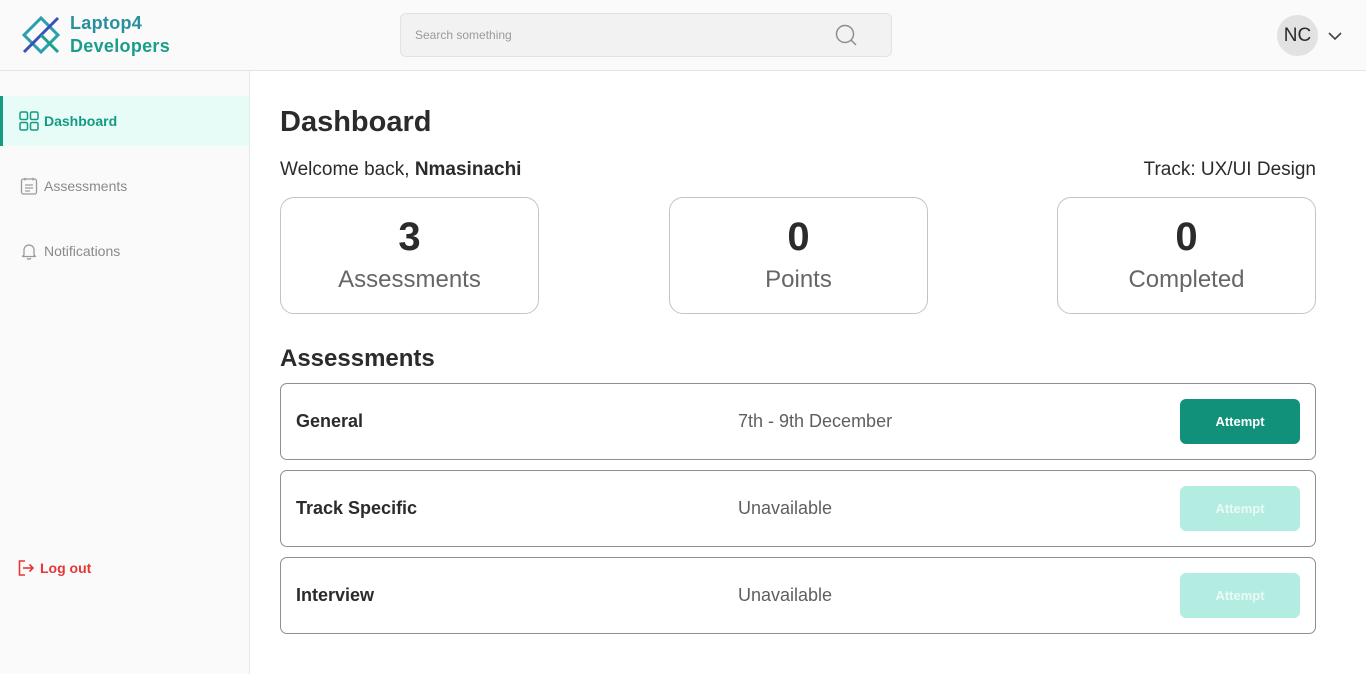 The height and width of the screenshot is (674, 1366). I want to click on search-input, so click(615, 35).